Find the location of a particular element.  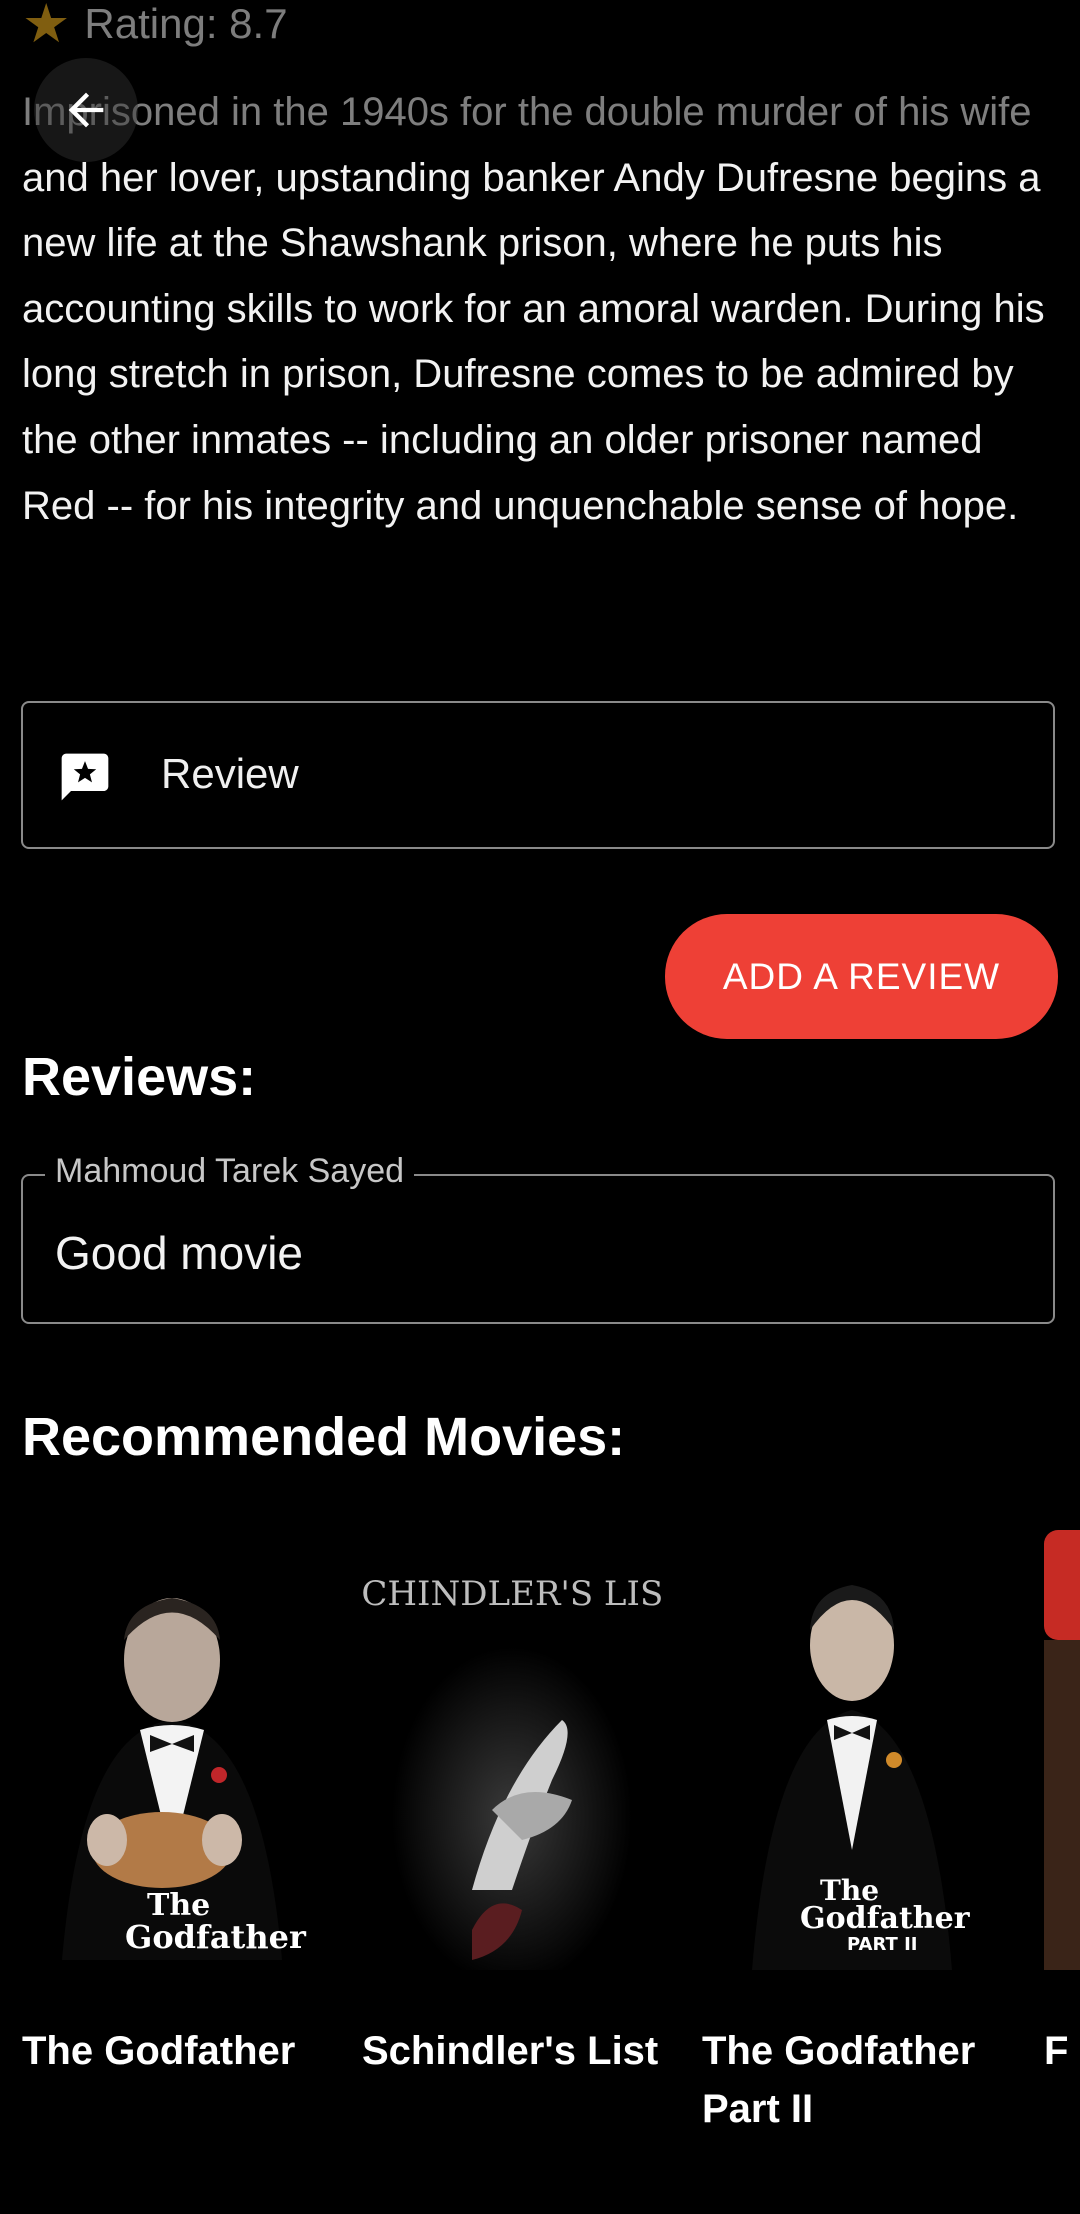

add-review-button: ADD A REVIEW is located at coordinates (861, 976).